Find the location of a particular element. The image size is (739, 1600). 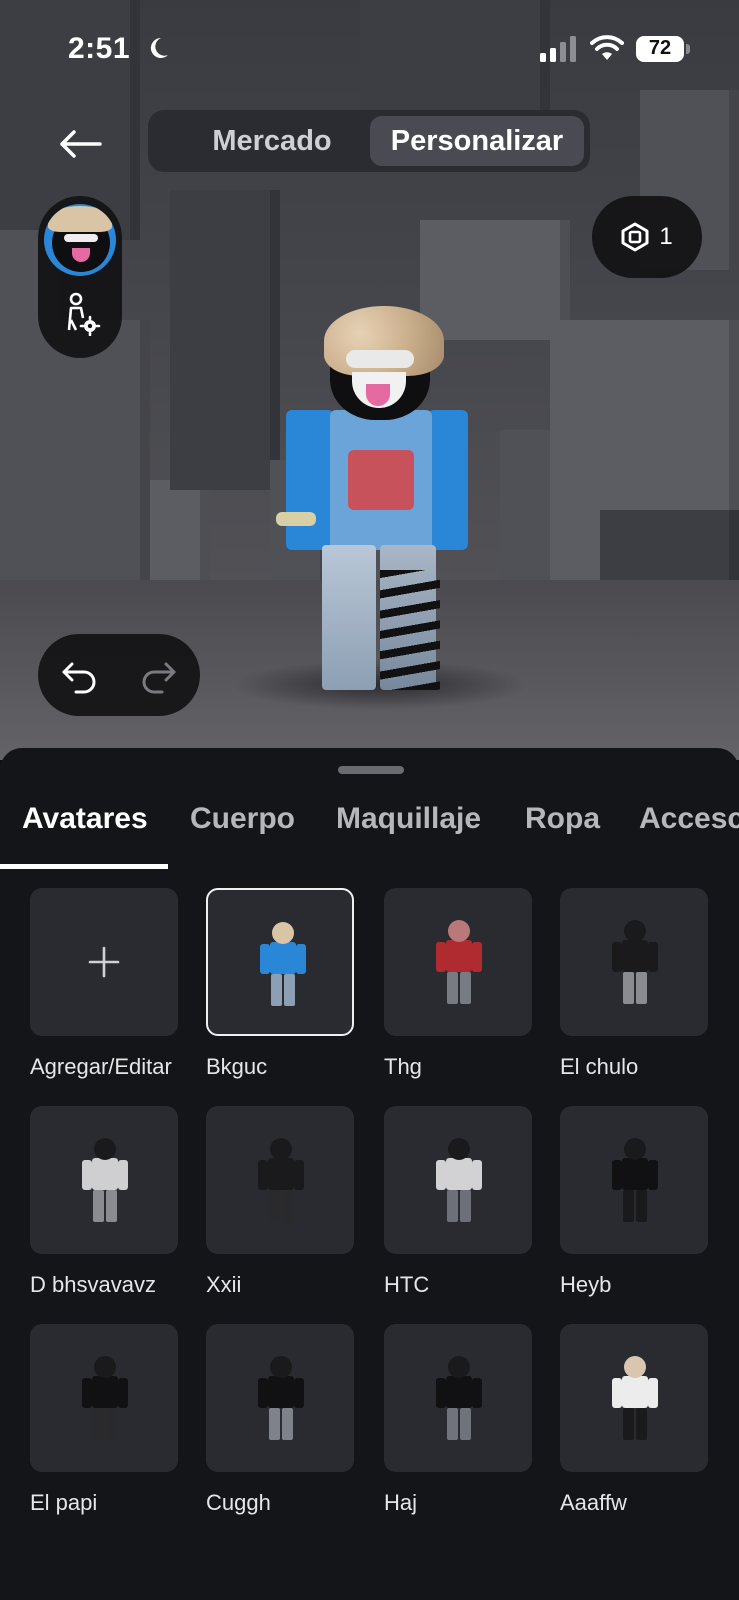

avatar is located at coordinates (80, 240).